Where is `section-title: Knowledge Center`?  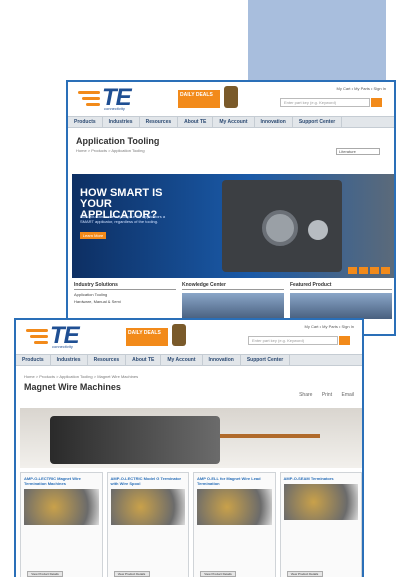
section-title: Knowledge Center is located at coordinates (233, 286).